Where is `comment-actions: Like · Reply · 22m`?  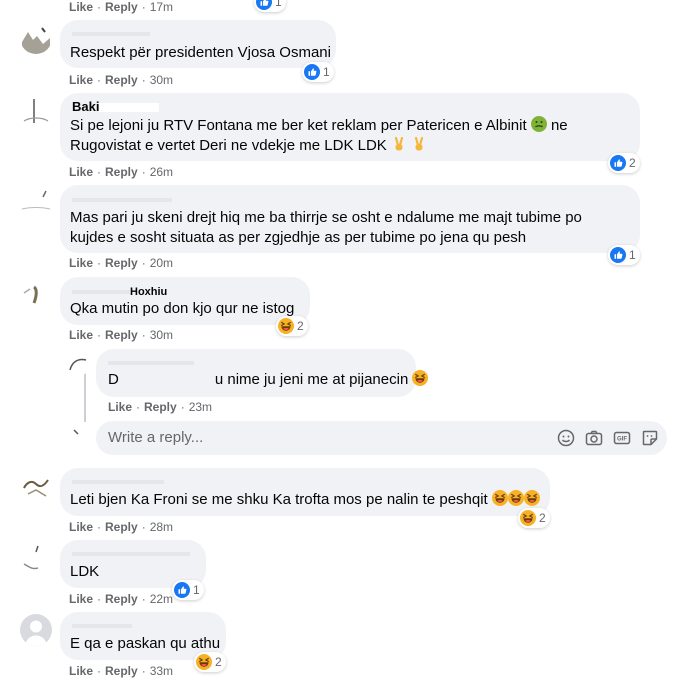 comment-actions: Like · Reply · 22m is located at coordinates (121, 599).